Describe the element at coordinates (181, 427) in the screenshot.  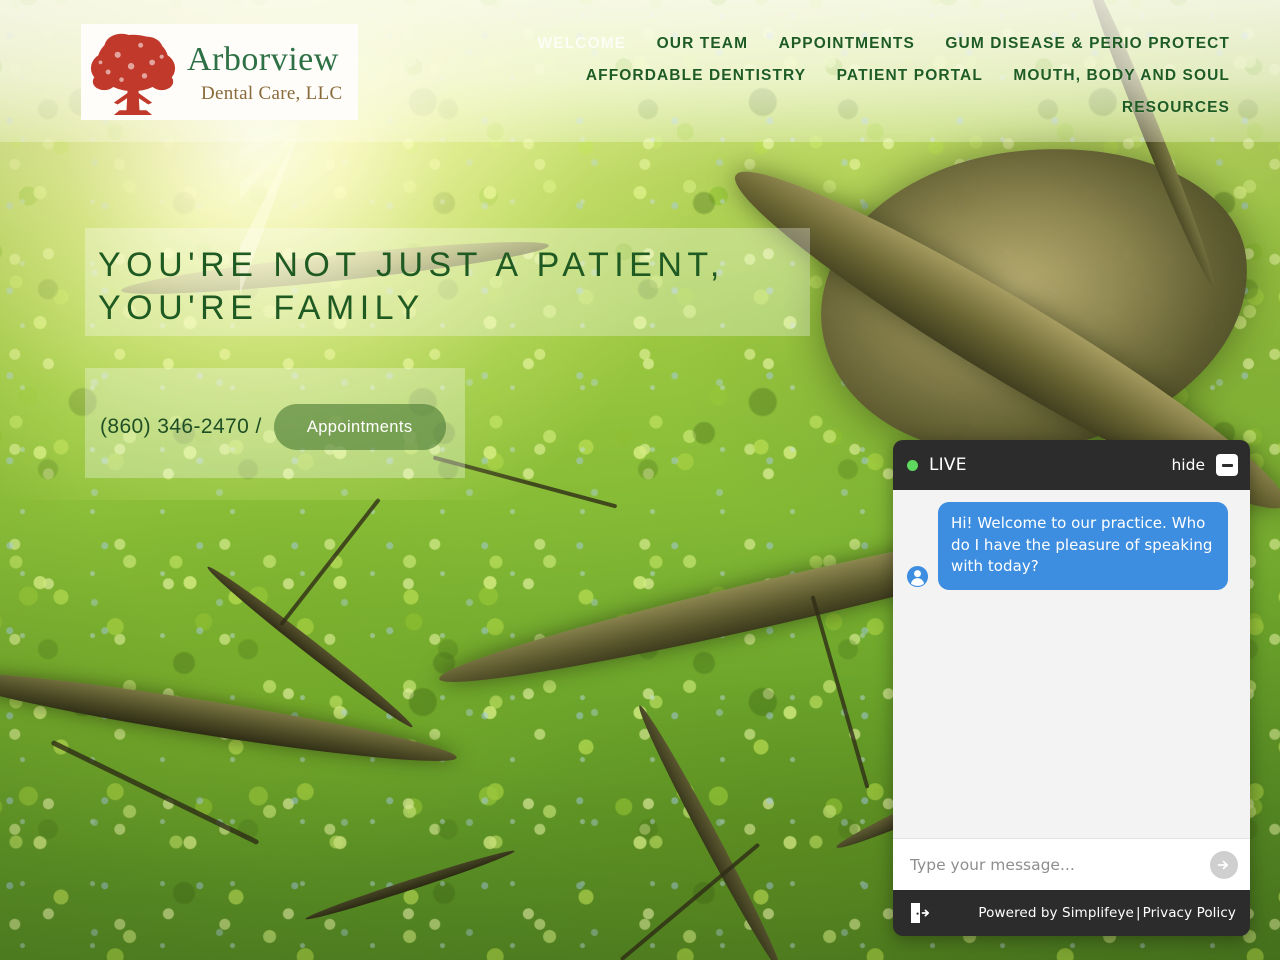
I see `phone-number: (860) 346-2470 /` at that location.